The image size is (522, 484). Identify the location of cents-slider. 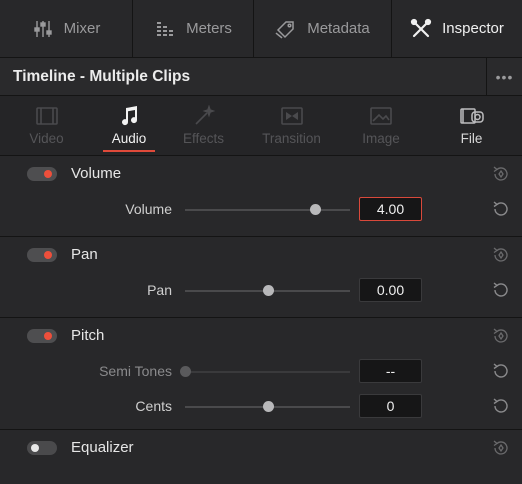
(267, 406).